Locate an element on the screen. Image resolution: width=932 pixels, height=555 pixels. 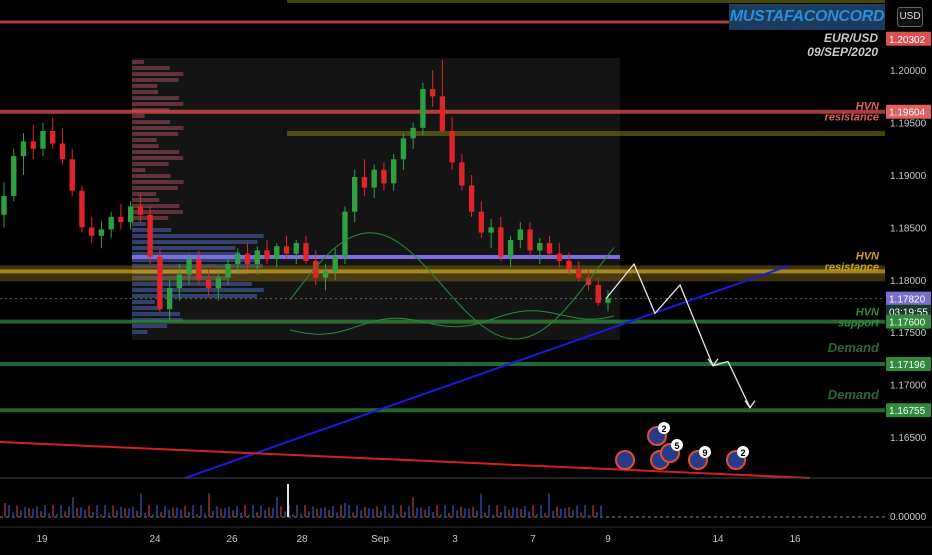
price-tick-label: 1.18000 is located at coordinates (908, 281).